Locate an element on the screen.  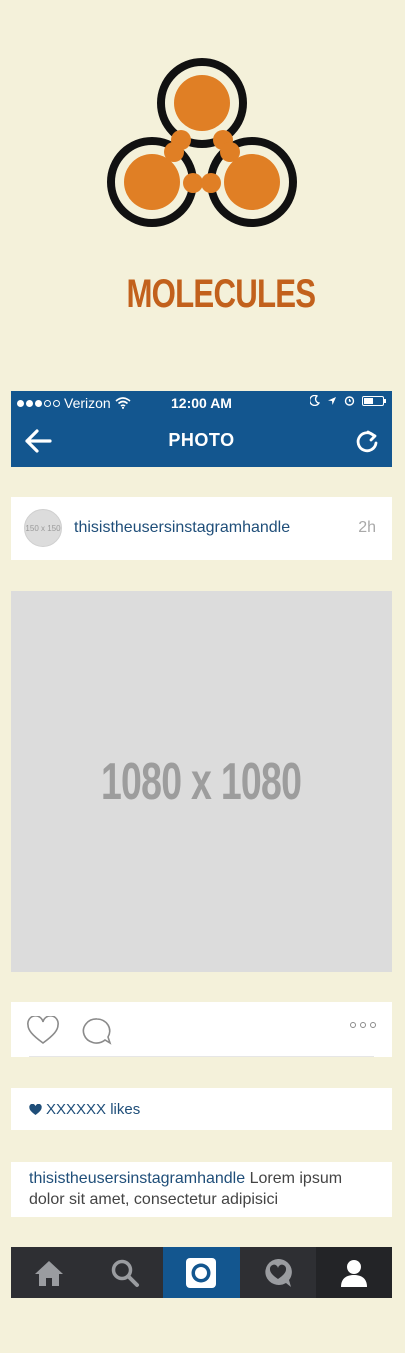
tab-camera is located at coordinates (201, 1272).